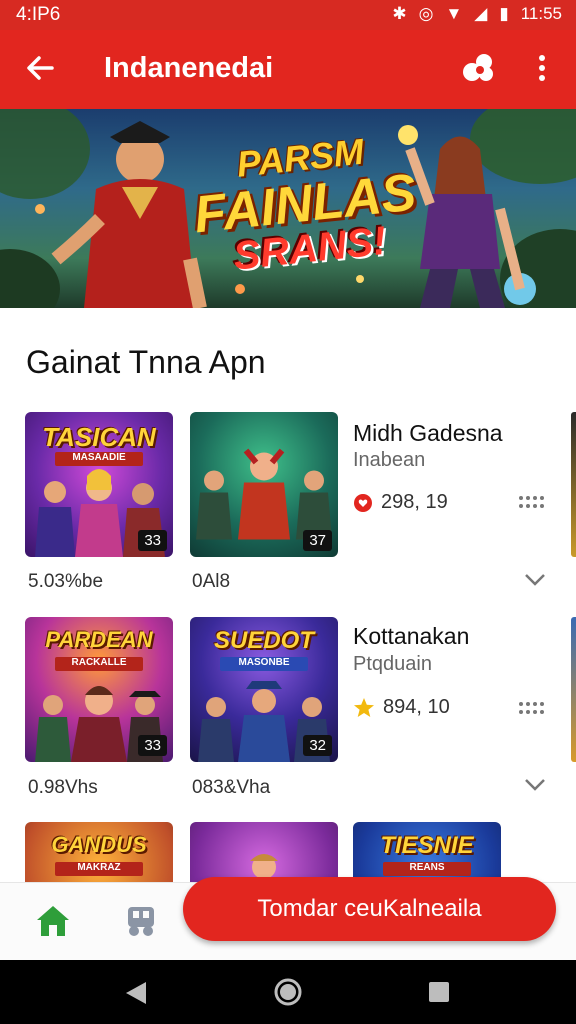 The height and width of the screenshot is (1024, 576). Describe the element at coordinates (363, 502) in the screenshot. I see `heart-badge-icon` at that location.